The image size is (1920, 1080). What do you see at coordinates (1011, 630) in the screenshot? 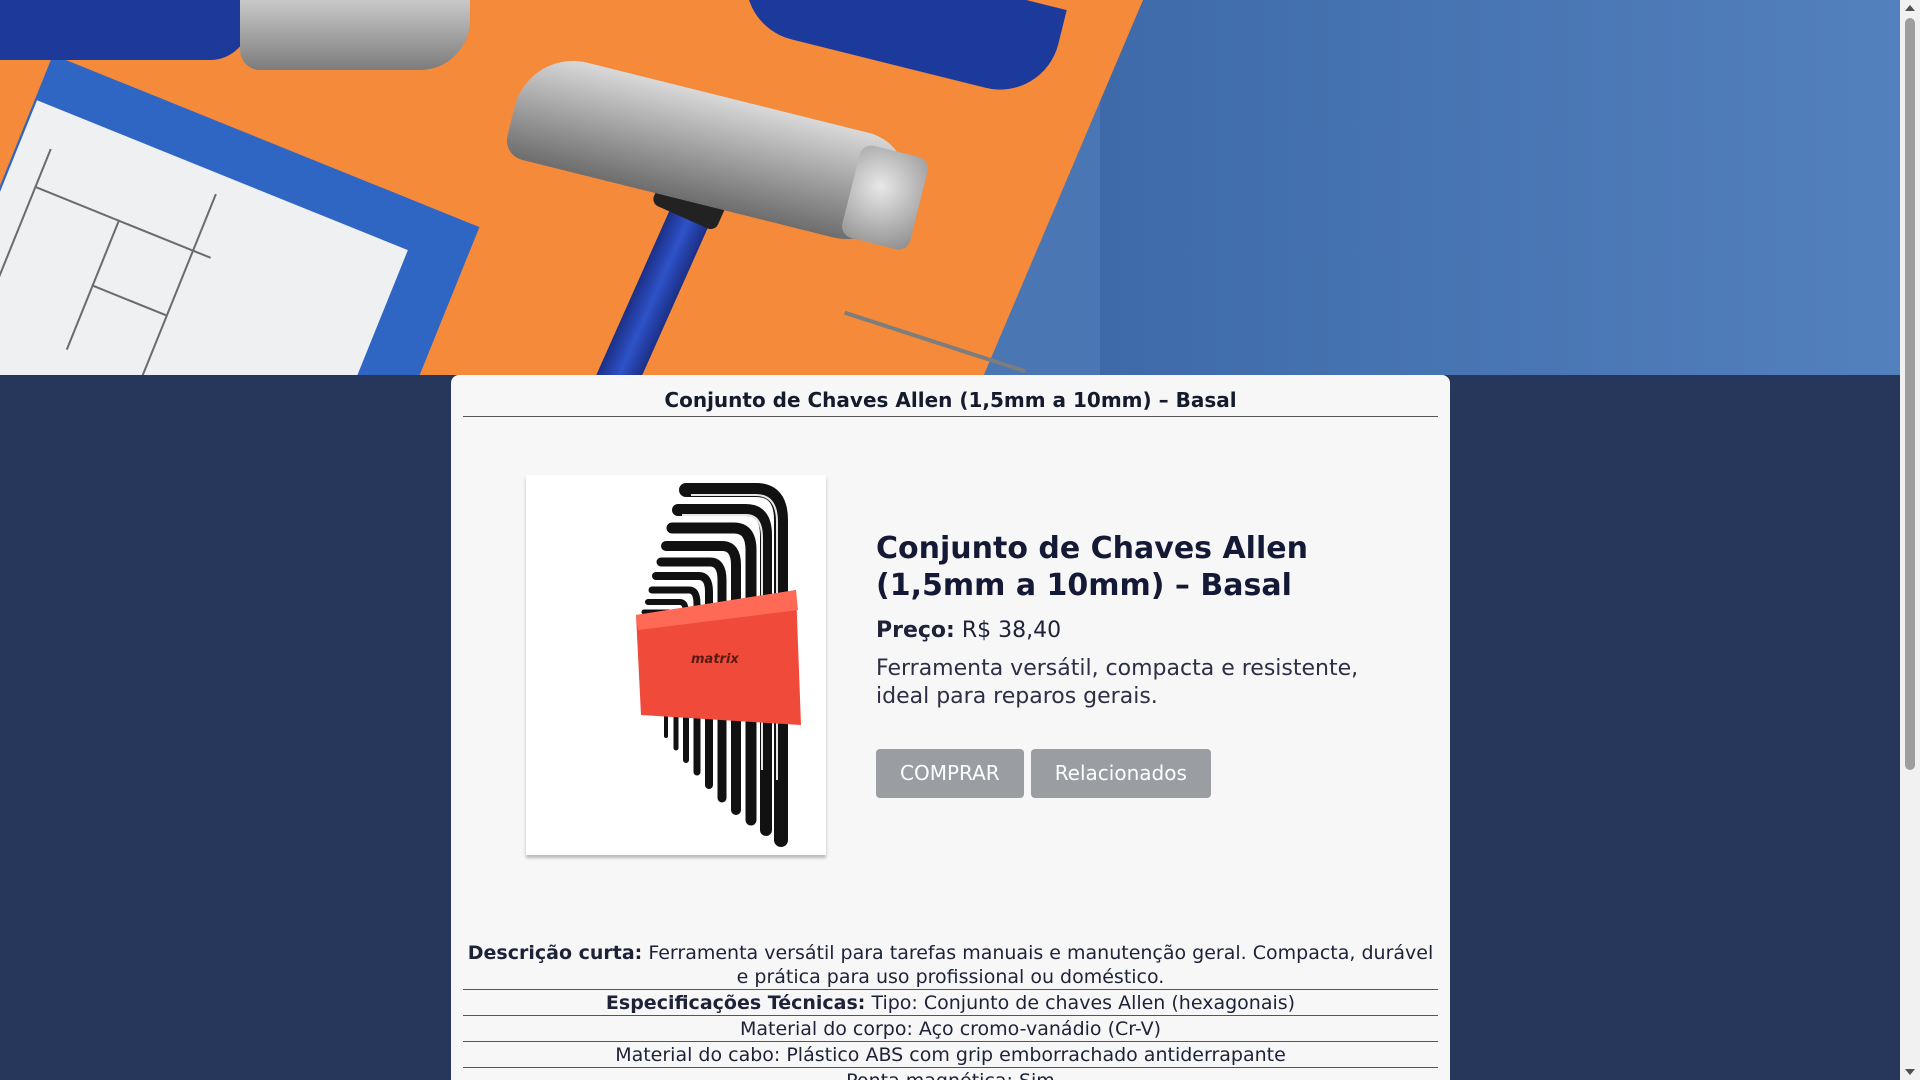
I see `price-value: R$ 38,40` at bounding box center [1011, 630].